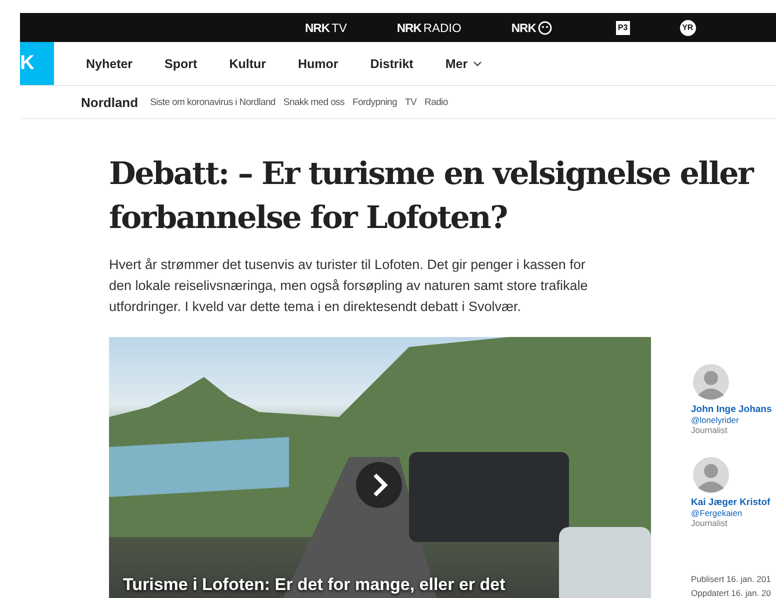 Image resolution: width=776 pixels, height=598 pixels. Describe the element at coordinates (733, 409) in the screenshot. I see `author-name: John Inge Johans` at that location.